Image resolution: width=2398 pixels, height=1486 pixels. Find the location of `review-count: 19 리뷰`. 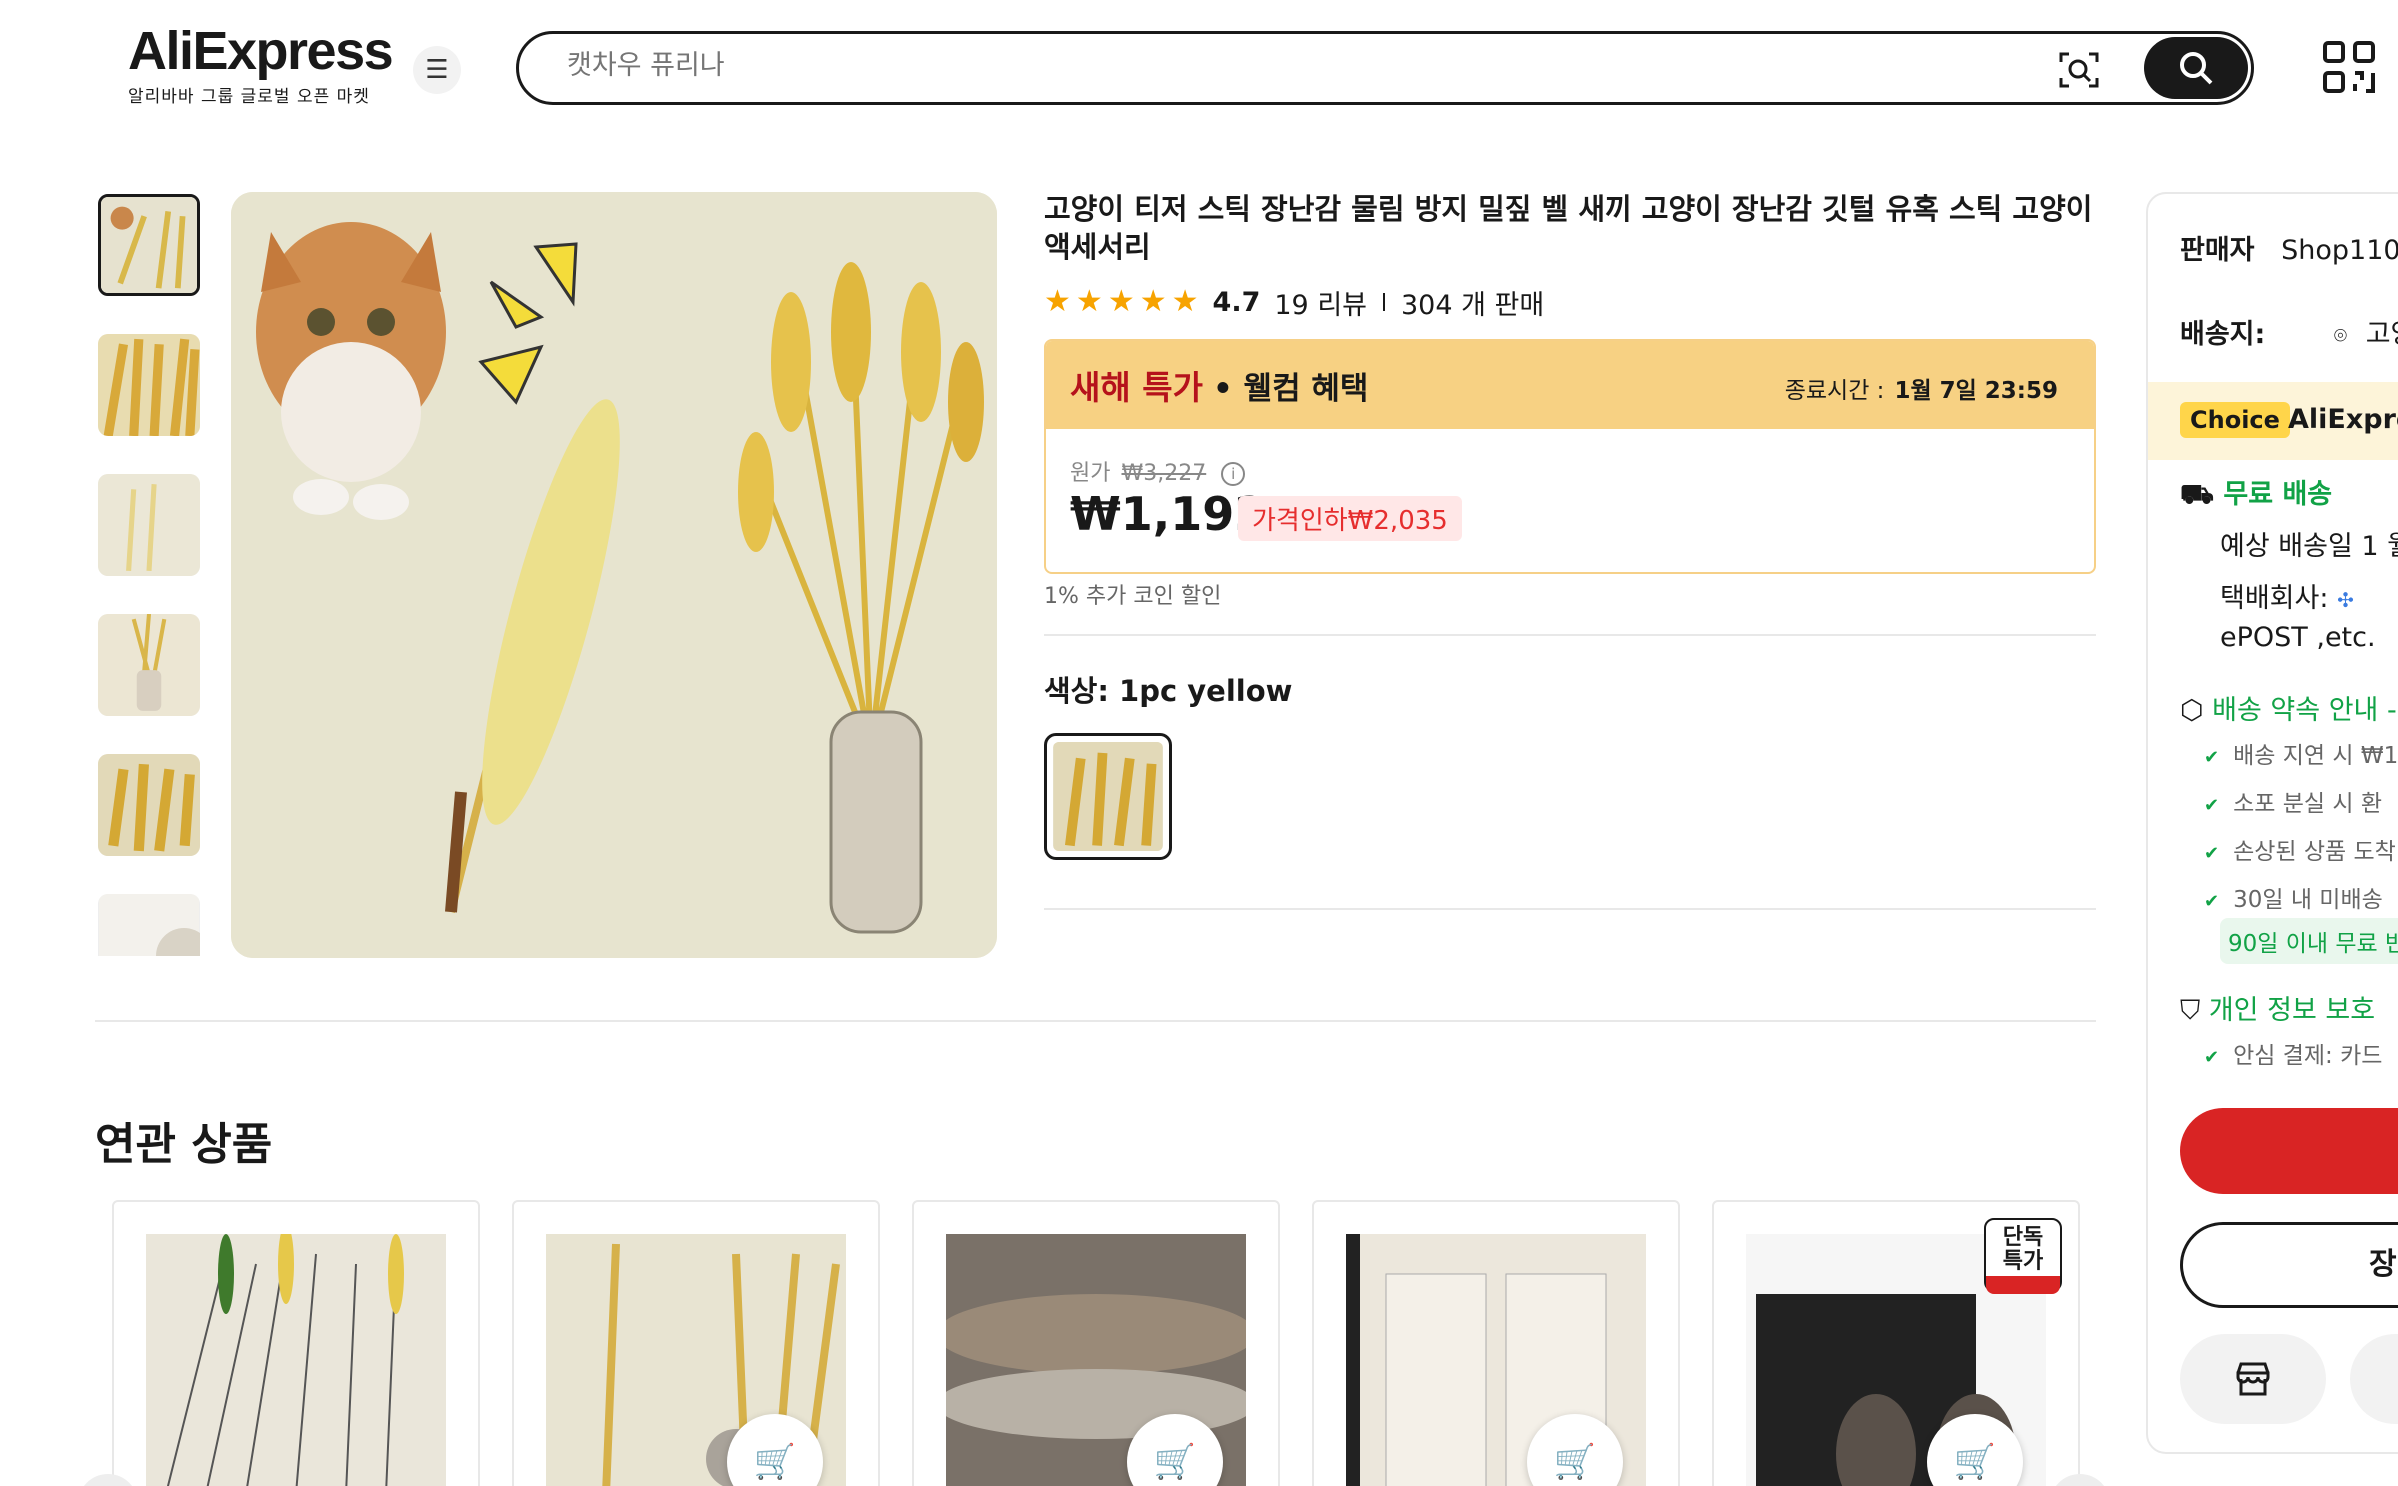

review-count: 19 리뷰 is located at coordinates (1320, 302).